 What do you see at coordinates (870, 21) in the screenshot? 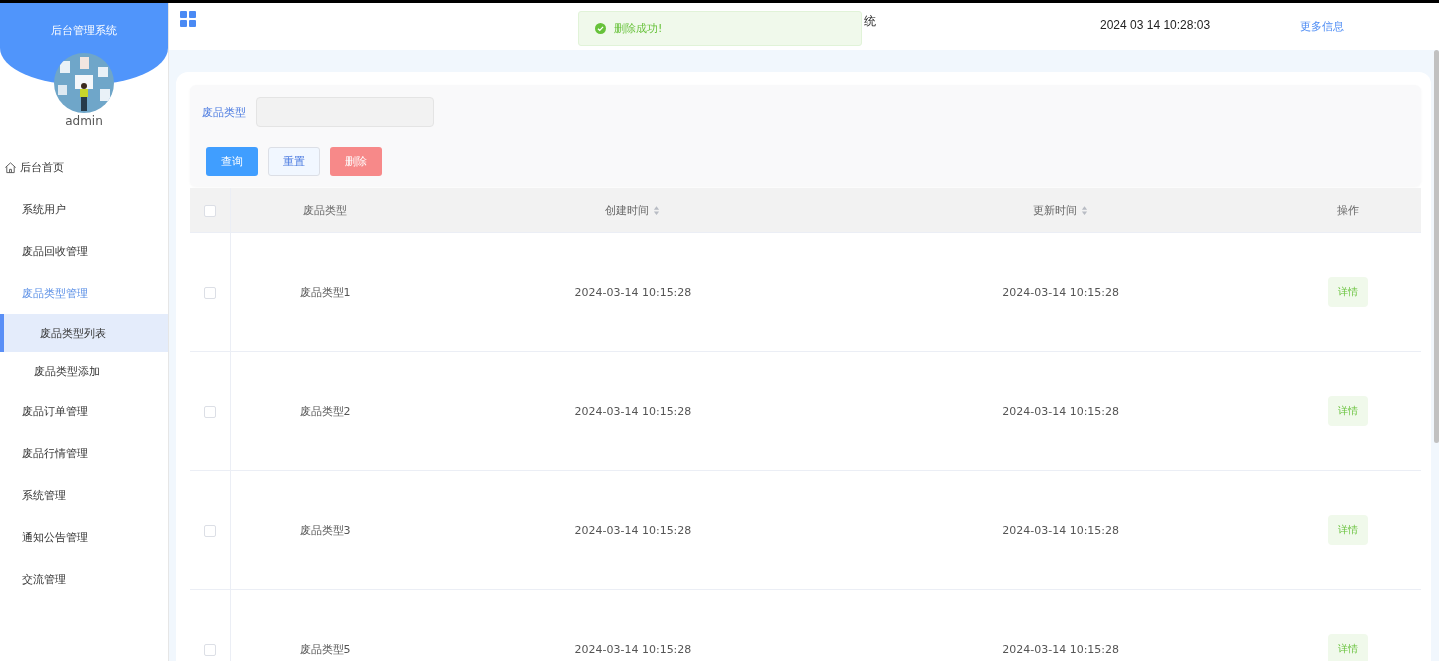
I see `page-title: 统` at bounding box center [870, 21].